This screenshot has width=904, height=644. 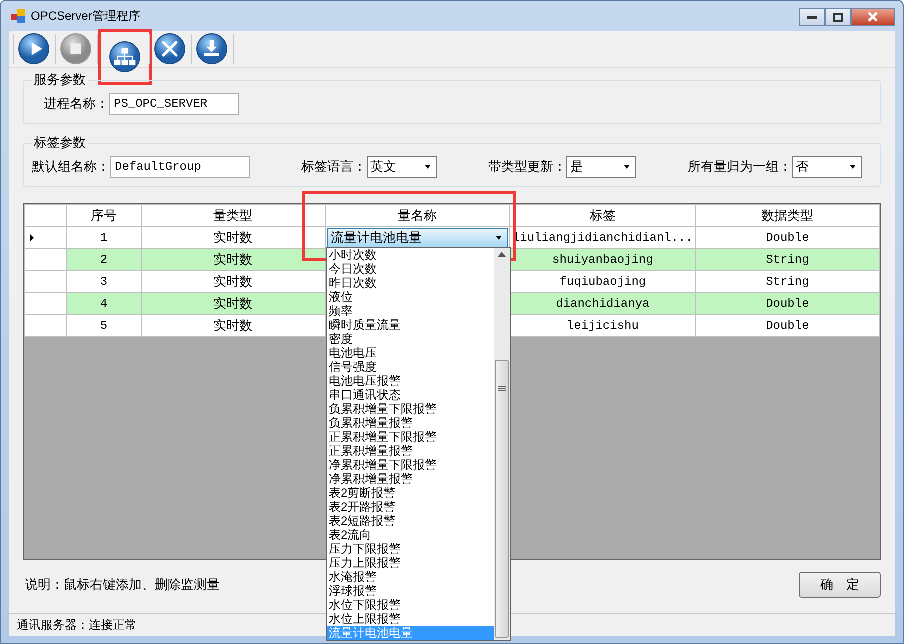 I want to click on input-field: DefaultGroup, so click(x=180, y=167).